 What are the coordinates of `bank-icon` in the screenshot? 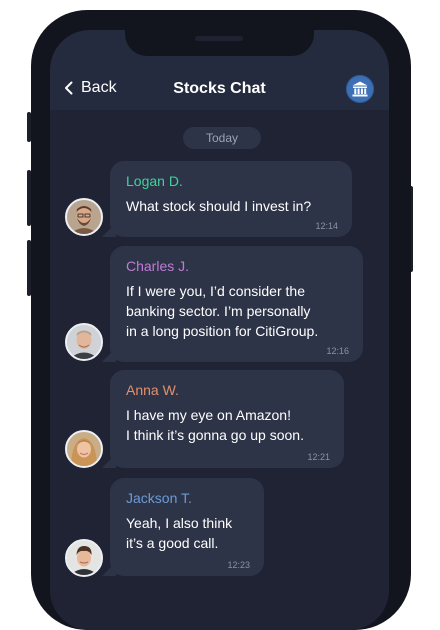 It's located at (360, 89).